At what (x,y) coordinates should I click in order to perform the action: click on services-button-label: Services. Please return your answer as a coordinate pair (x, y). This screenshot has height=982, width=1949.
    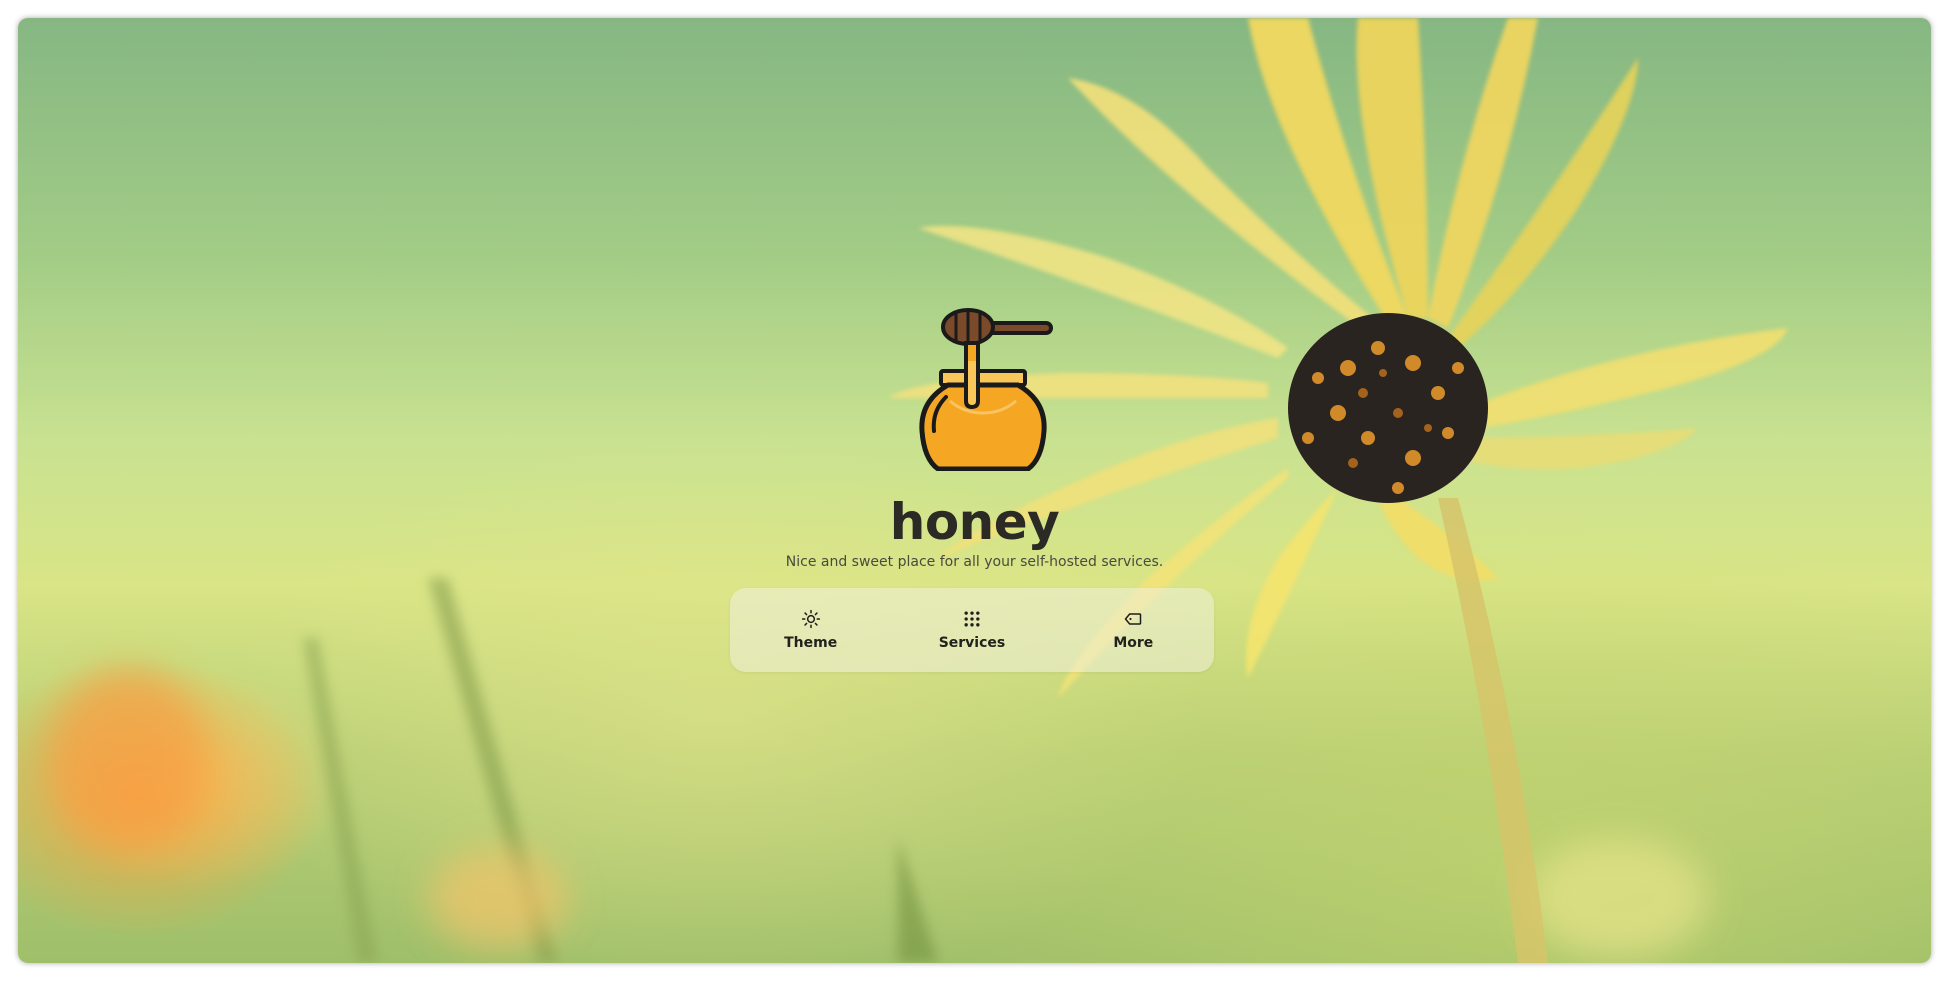
    Looking at the image, I should click on (972, 643).